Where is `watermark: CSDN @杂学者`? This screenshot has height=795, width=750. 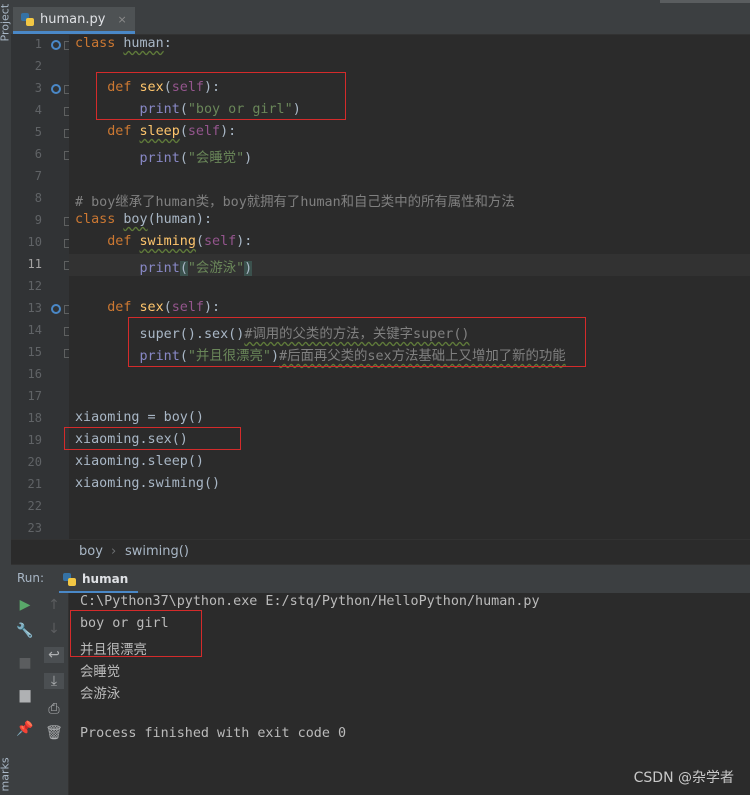
watermark: CSDN @杂学者 is located at coordinates (683, 778).